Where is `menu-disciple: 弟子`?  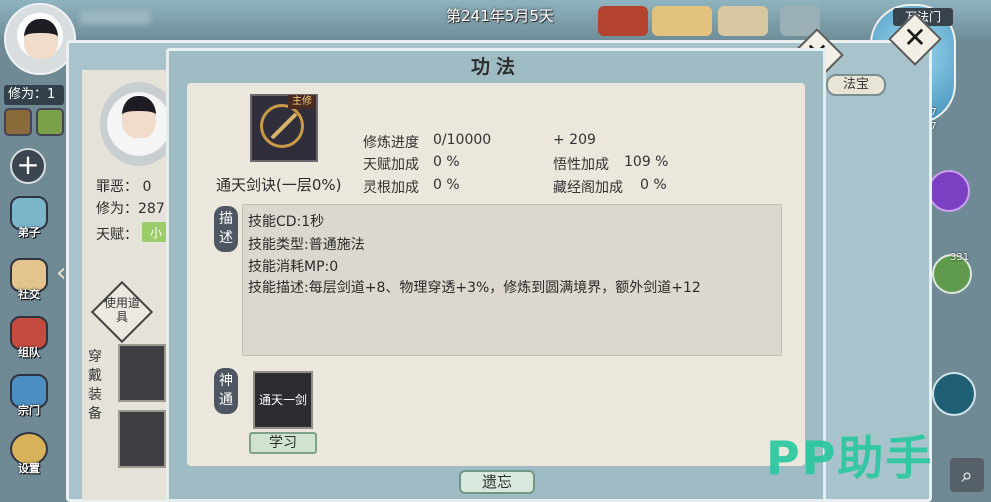
menu-disciple: 弟子 is located at coordinates (29, 217).